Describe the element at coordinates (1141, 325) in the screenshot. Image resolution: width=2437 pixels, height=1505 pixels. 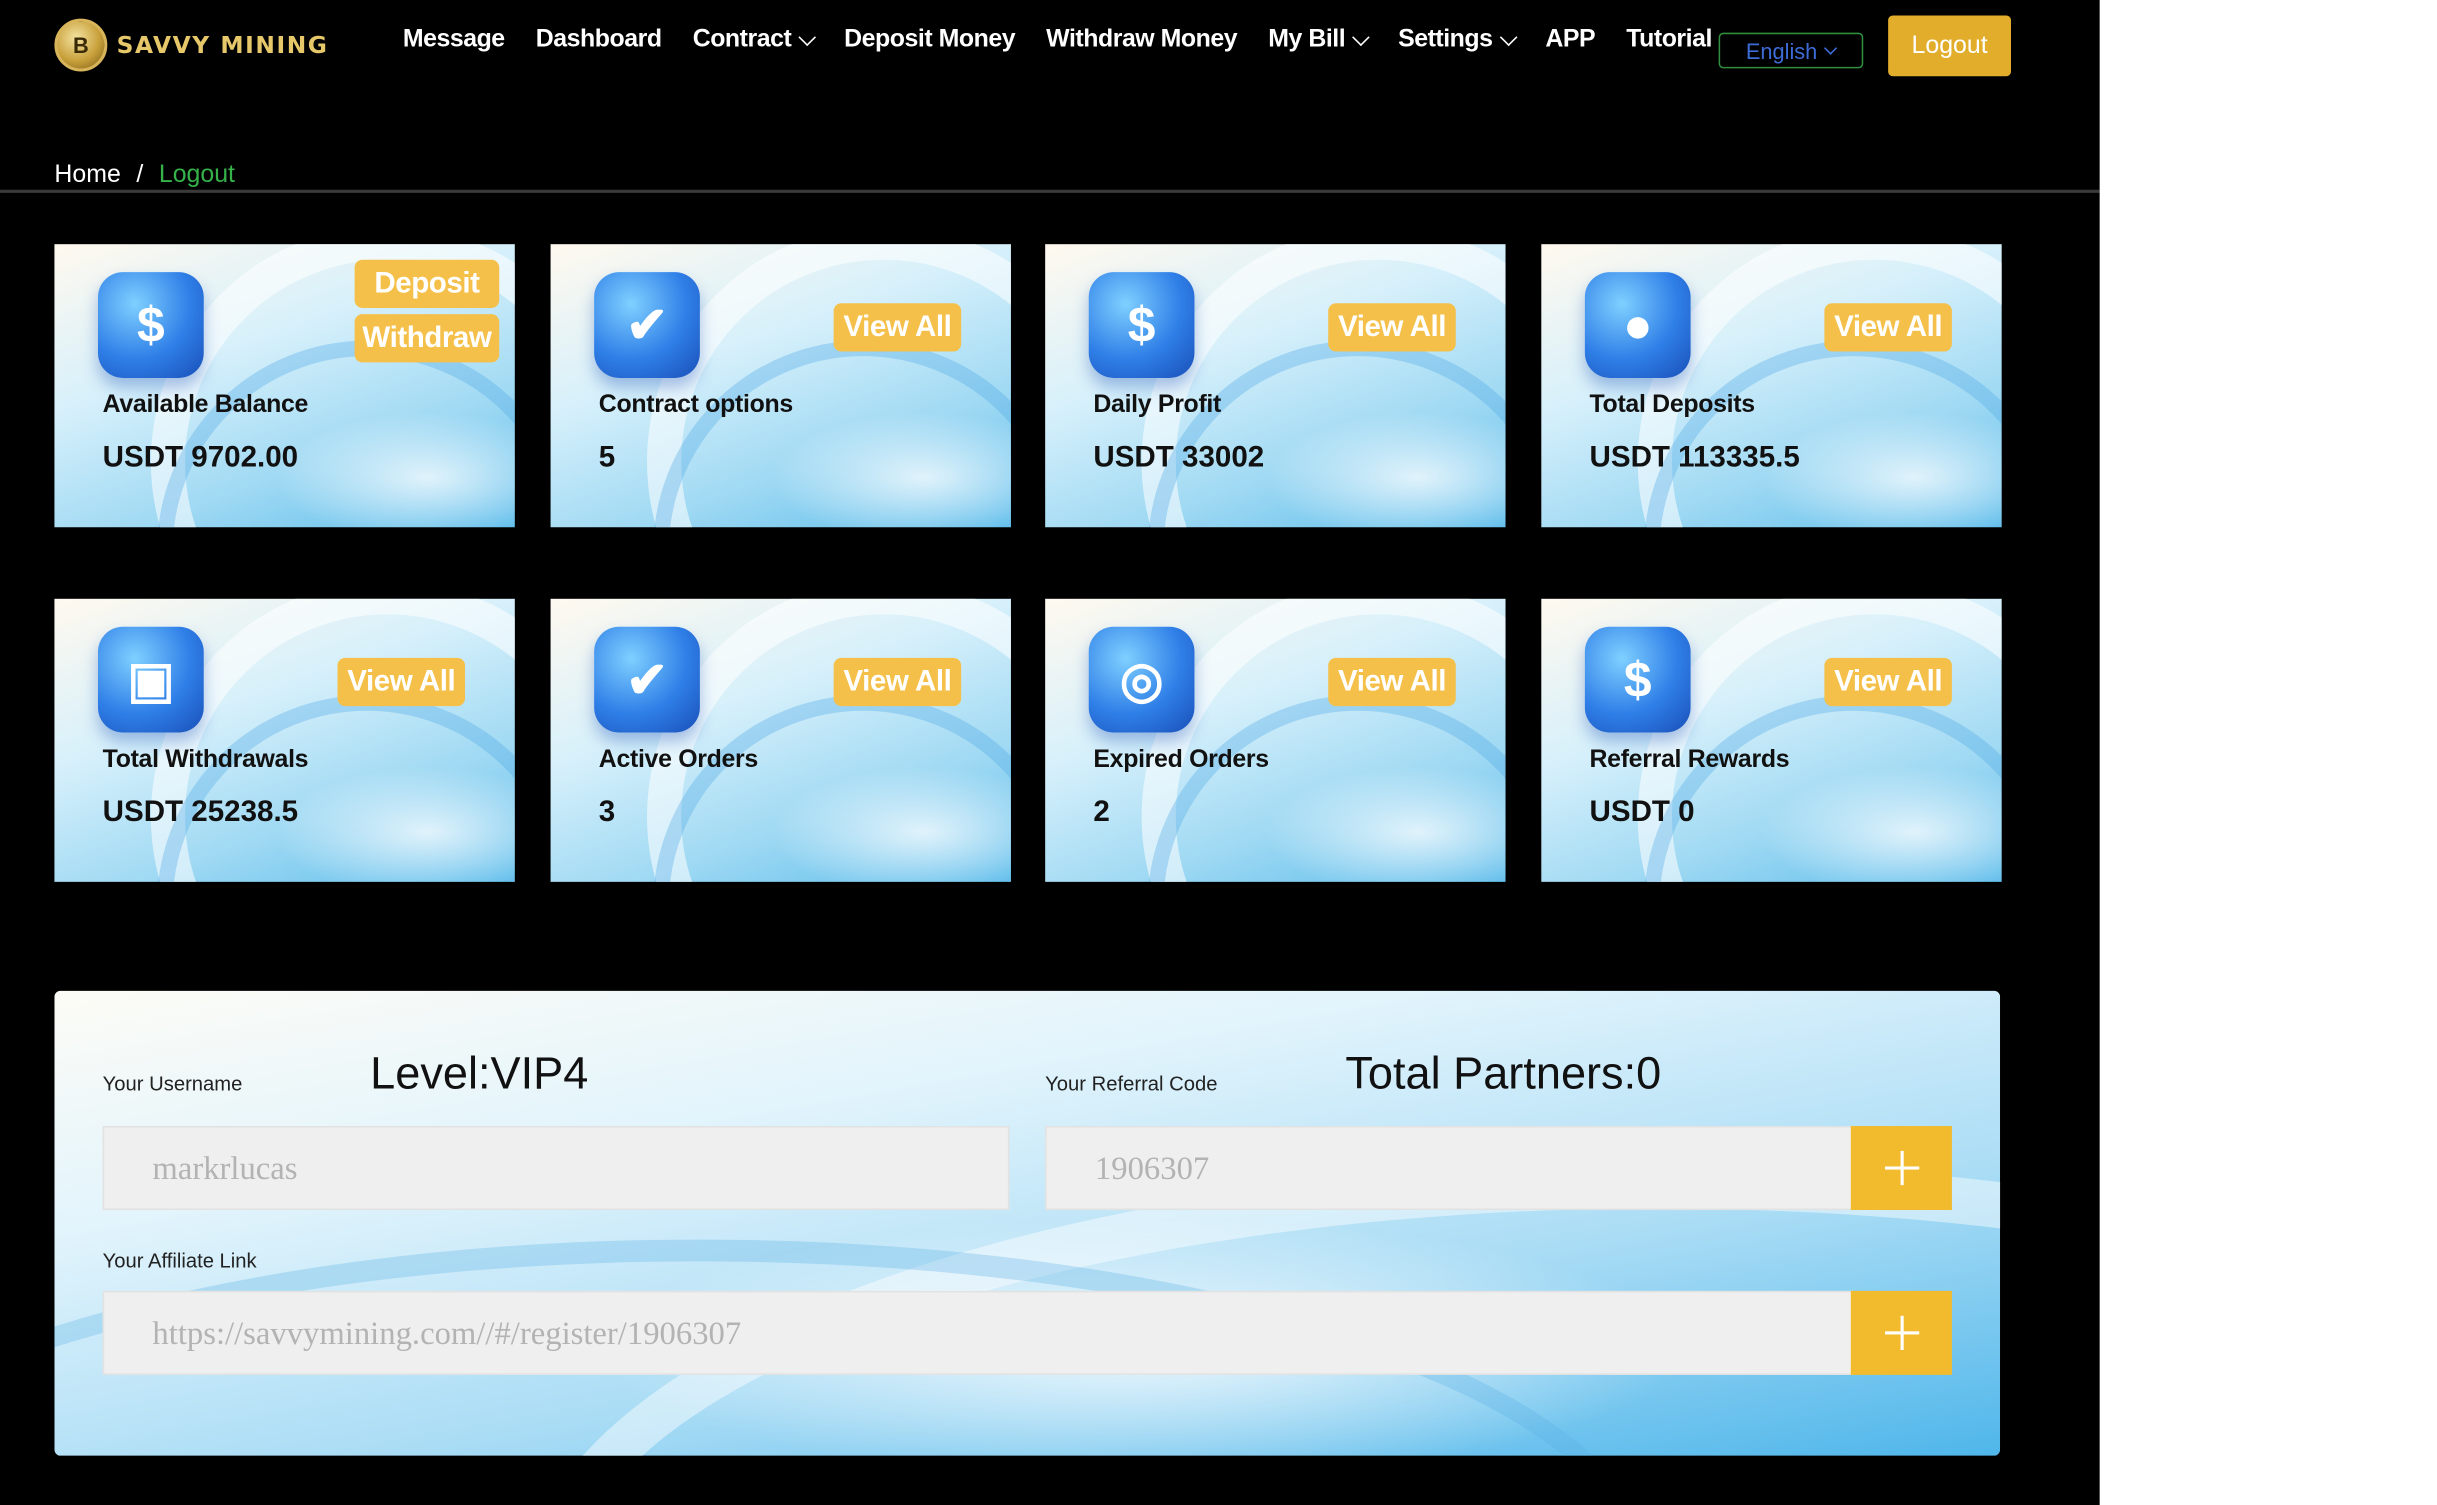
I see `phone-dollar-icon: $` at that location.